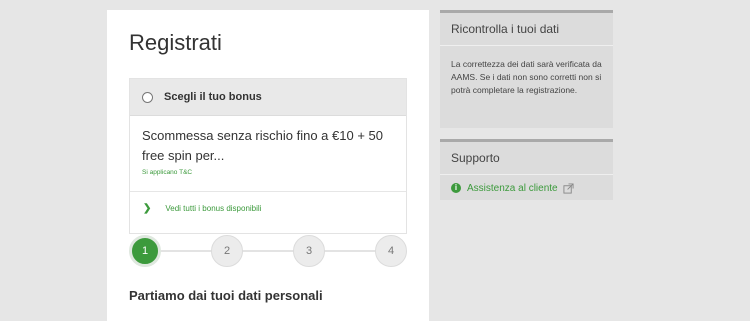 The image size is (750, 321). What do you see at coordinates (175, 42) in the screenshot?
I see `page-title: Registrati` at bounding box center [175, 42].